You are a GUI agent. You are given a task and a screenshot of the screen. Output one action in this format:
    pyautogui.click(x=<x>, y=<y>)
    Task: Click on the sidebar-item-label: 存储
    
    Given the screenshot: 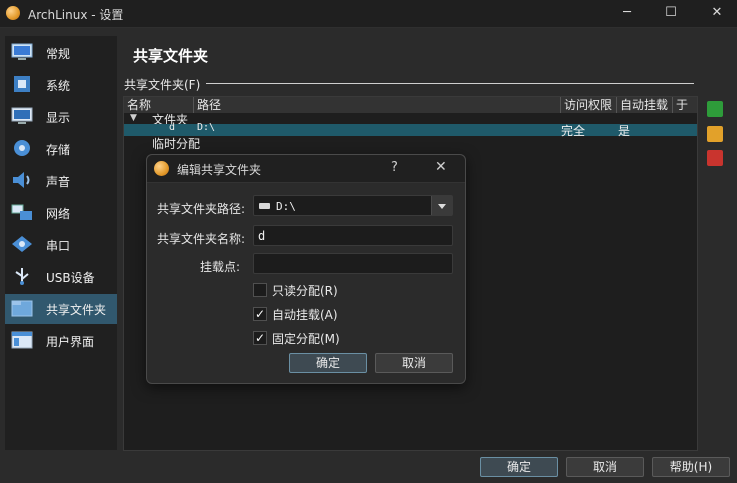 What is the action you would take?
    pyautogui.click(x=58, y=150)
    